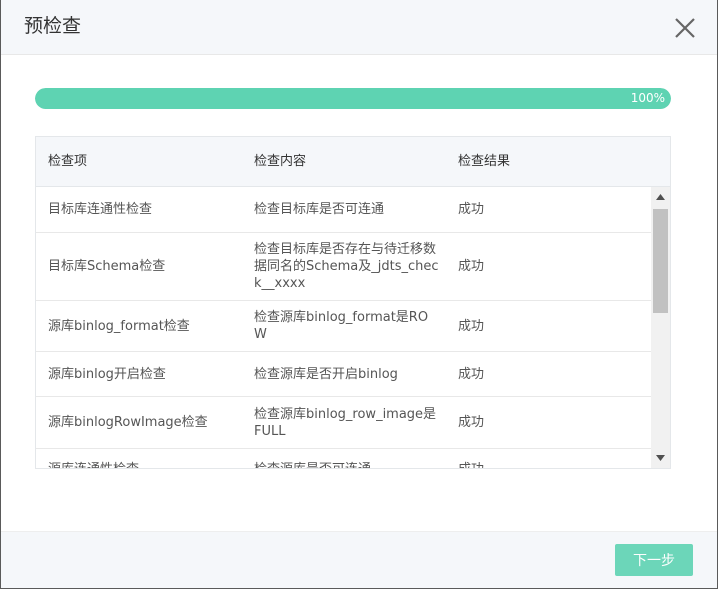 This screenshot has height=589, width=718. What do you see at coordinates (148, 458) in the screenshot?
I see `cell-item: 源库连通性检查` at bounding box center [148, 458].